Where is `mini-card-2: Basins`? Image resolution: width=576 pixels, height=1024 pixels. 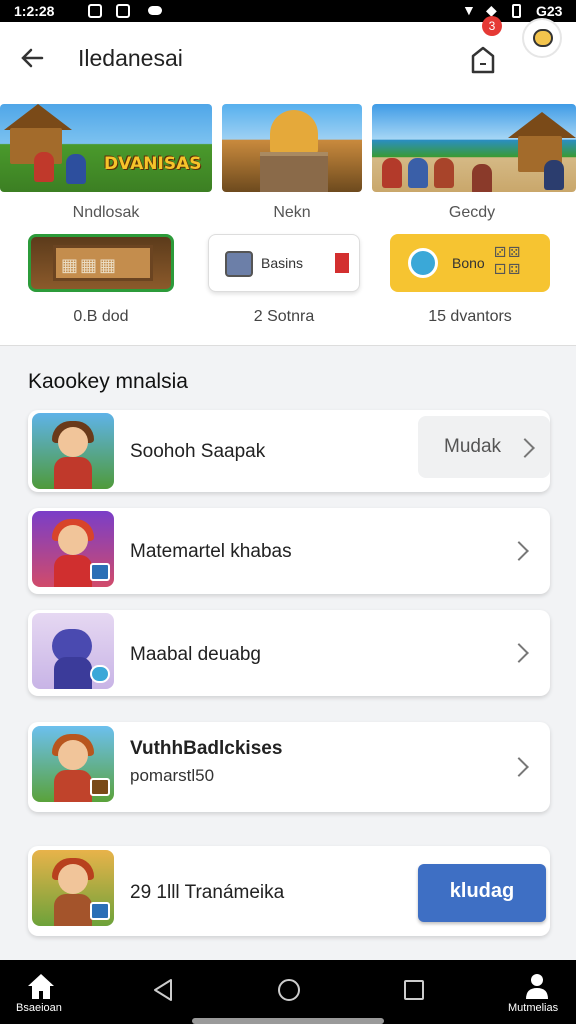
mini-card-2: Basins is located at coordinates (284, 263).